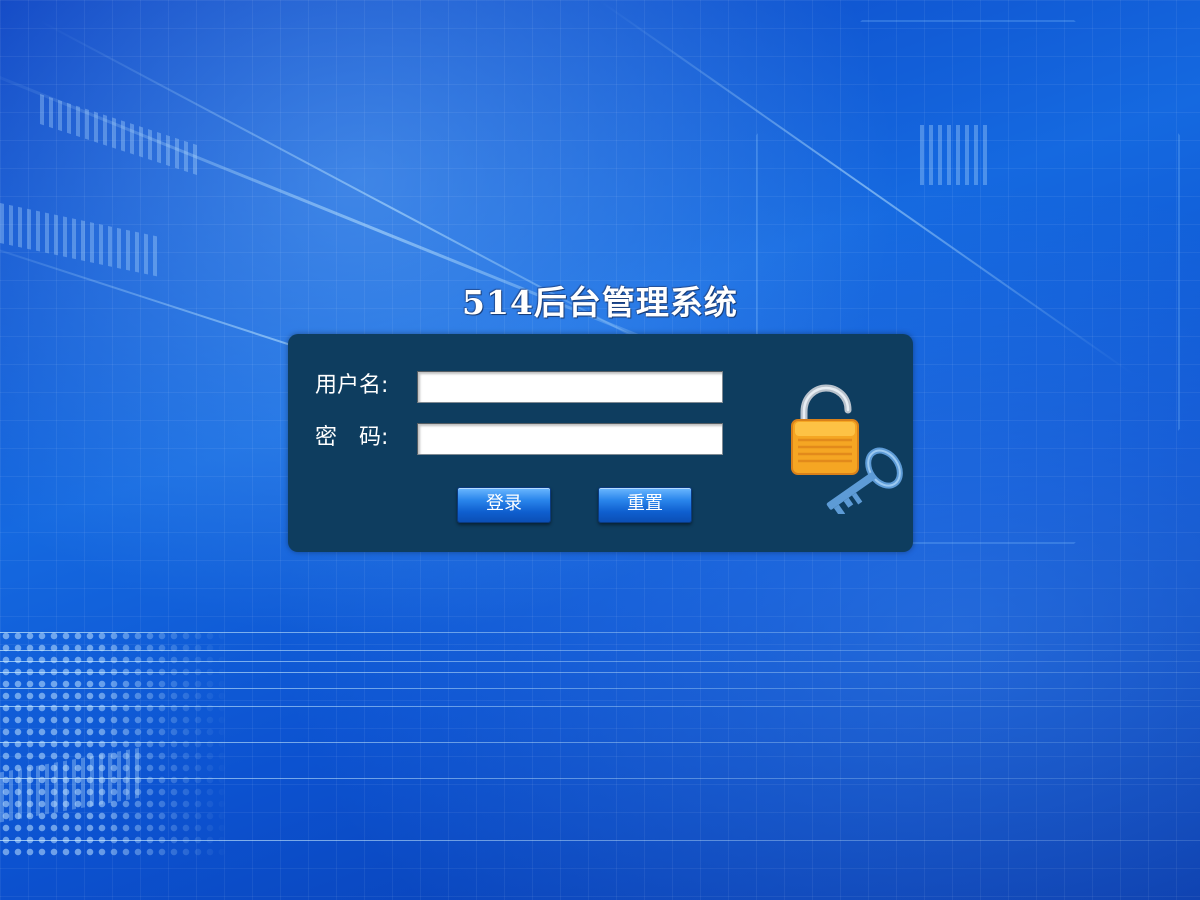 Image resolution: width=1200 pixels, height=900 pixels. I want to click on reset-button: 重置, so click(645, 505).